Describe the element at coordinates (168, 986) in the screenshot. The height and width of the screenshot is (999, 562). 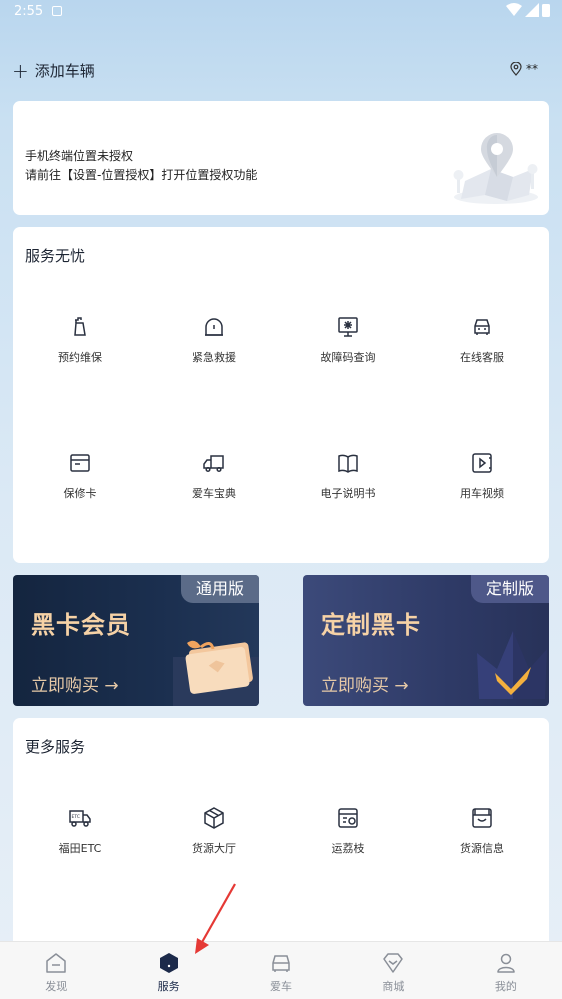
I see `nav-label: 服务` at that location.